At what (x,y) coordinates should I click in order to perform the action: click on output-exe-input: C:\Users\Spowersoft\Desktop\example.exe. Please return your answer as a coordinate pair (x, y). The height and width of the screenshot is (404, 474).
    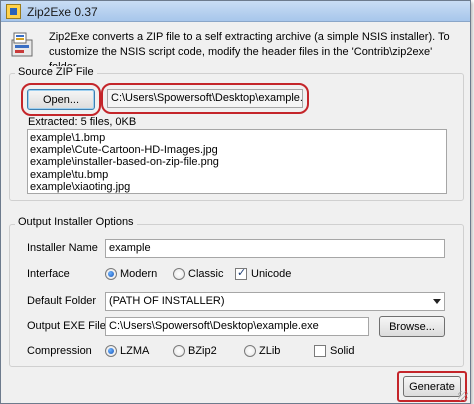
    Looking at the image, I should click on (237, 326).